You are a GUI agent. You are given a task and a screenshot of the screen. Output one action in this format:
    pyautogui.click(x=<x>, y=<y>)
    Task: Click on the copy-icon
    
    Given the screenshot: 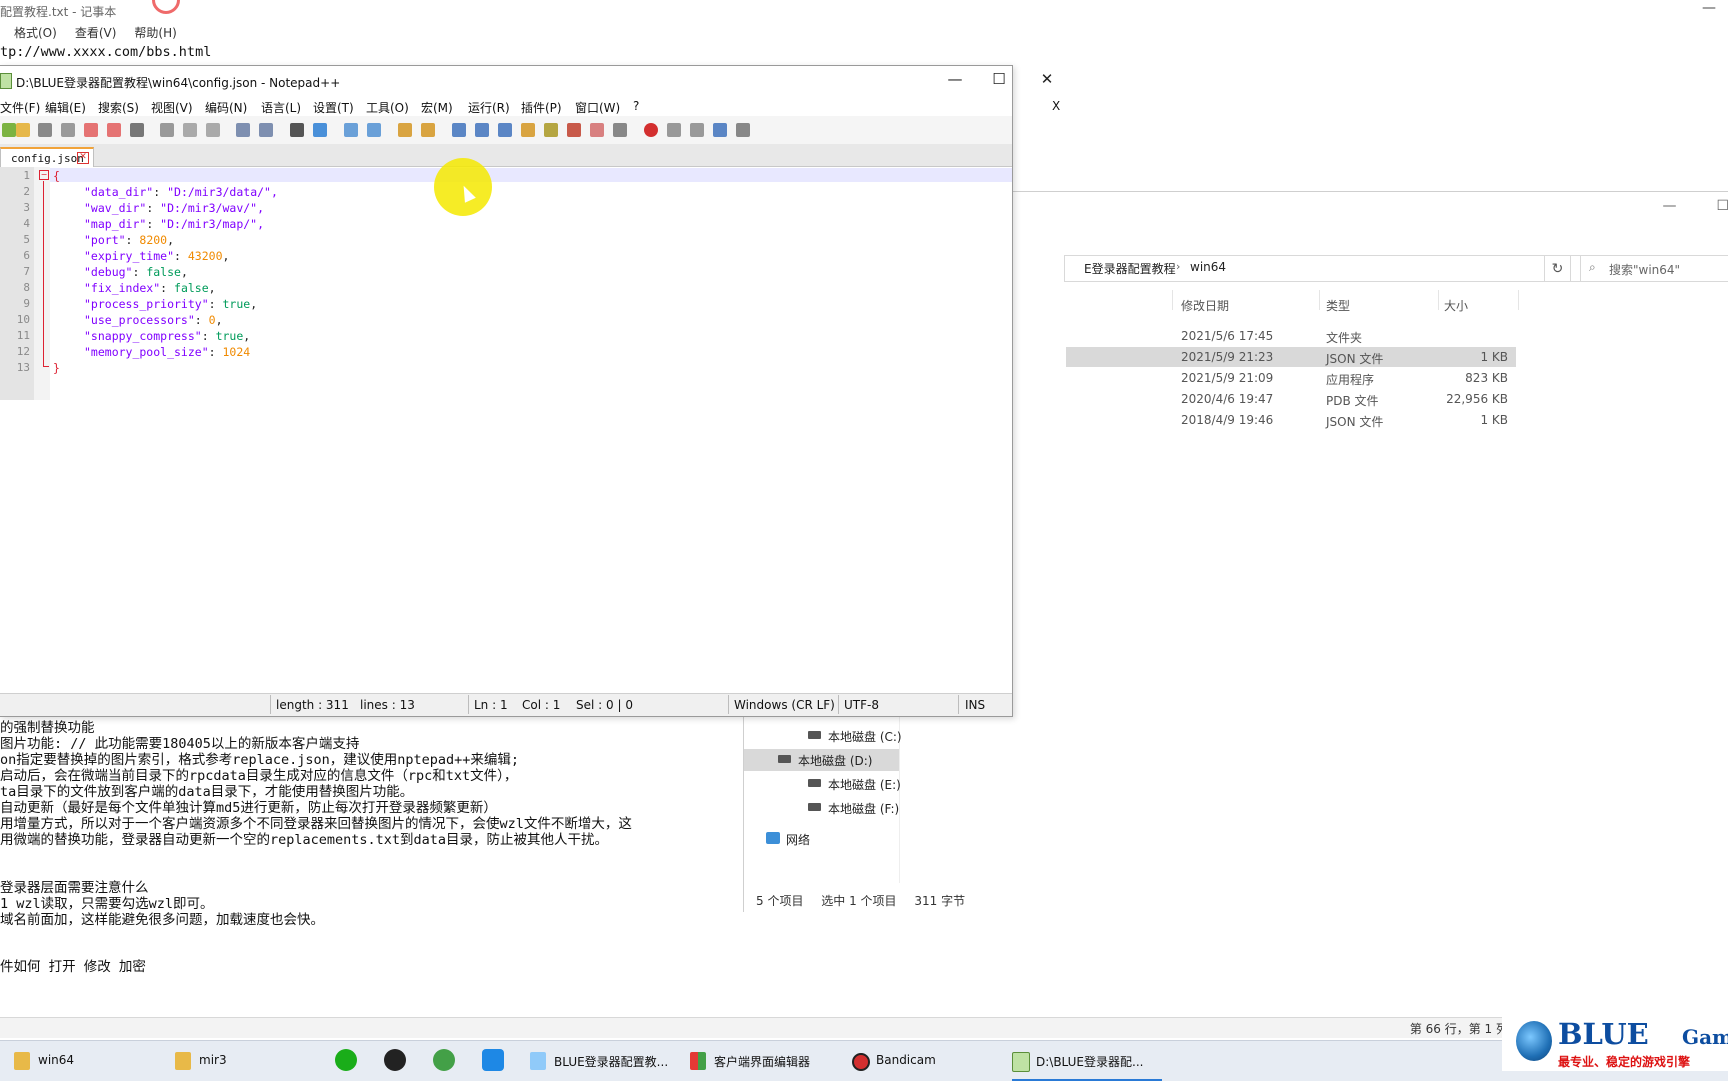 What is the action you would take?
    pyautogui.click(x=190, y=130)
    